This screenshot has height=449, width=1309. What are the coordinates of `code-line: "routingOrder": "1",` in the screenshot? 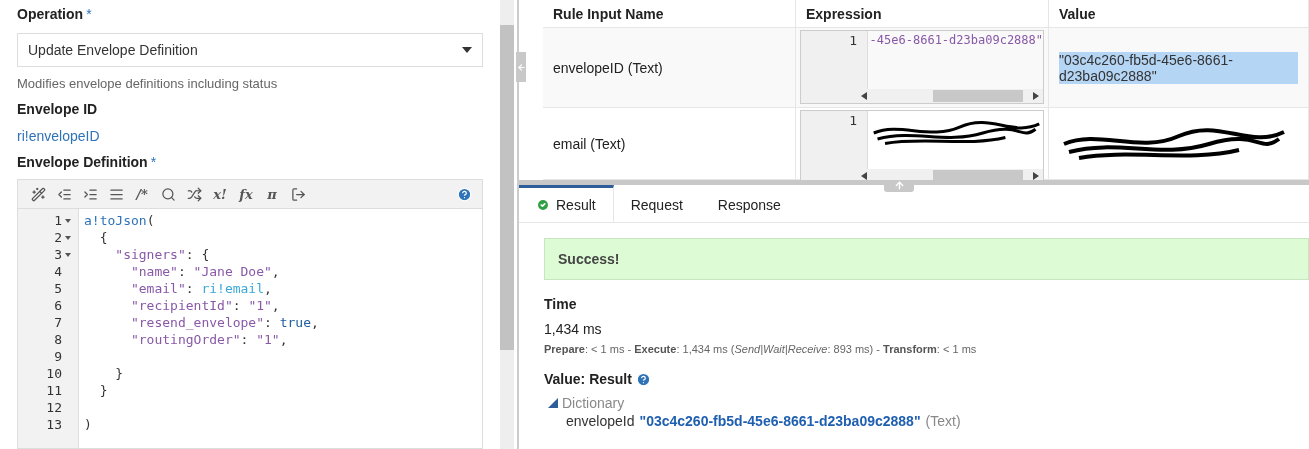 It's located at (209, 339).